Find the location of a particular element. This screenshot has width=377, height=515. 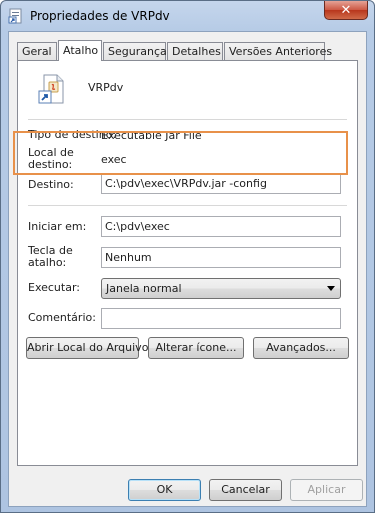

cancel-button: Cancelar is located at coordinates (245, 490).